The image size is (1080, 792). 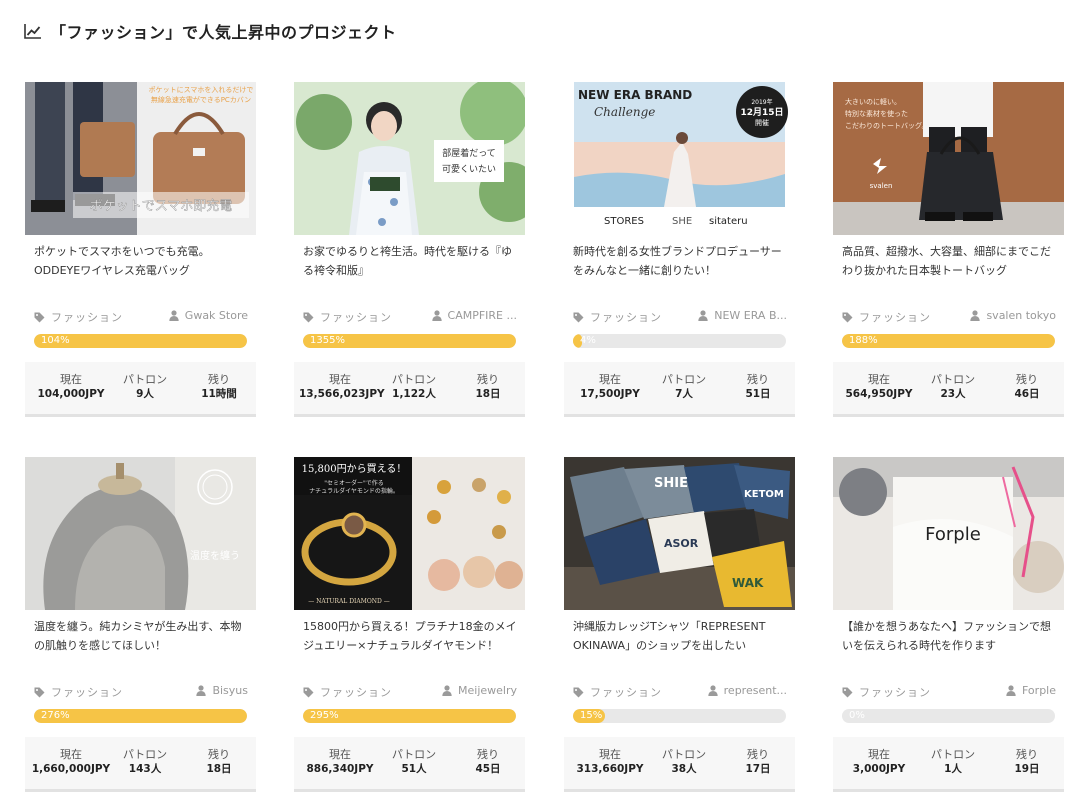 I want to click on progress-percent: 295%, so click(x=324, y=715).